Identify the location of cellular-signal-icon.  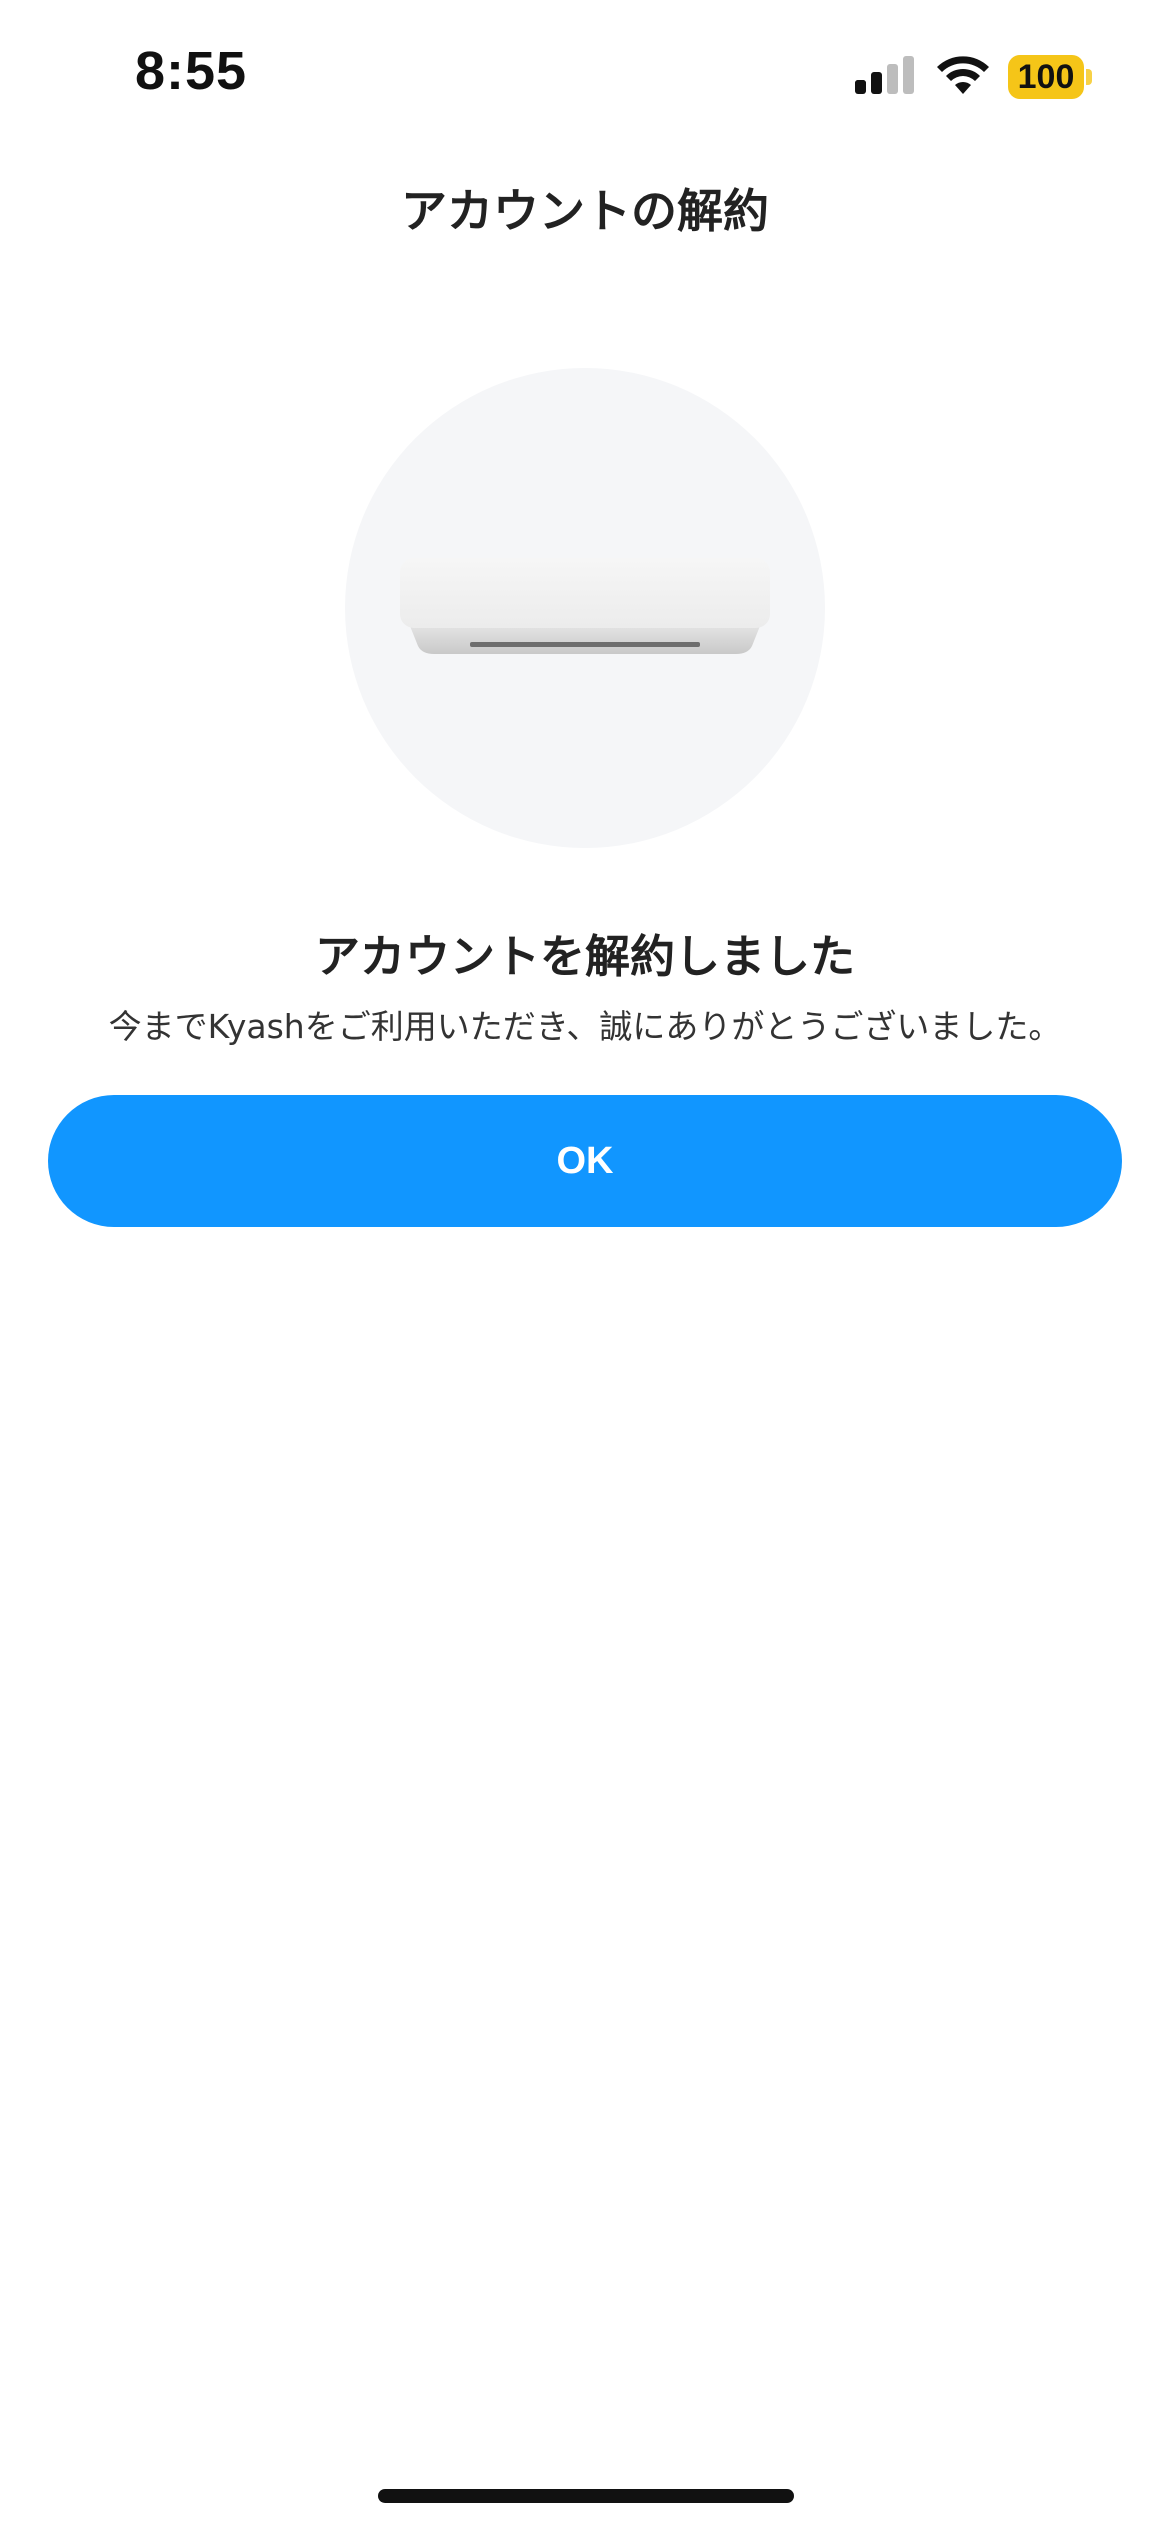
(884, 75).